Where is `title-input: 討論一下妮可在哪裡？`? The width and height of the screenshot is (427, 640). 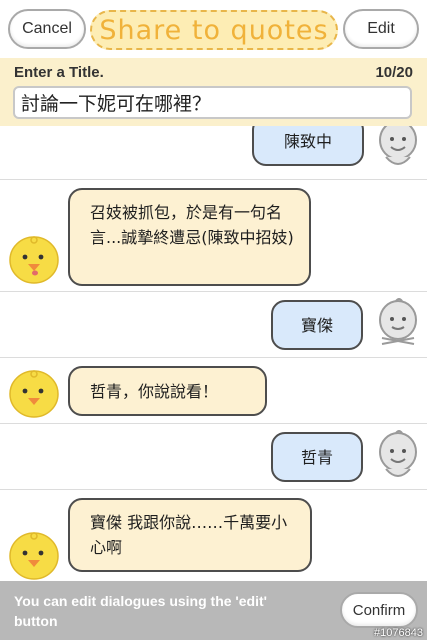 title-input: 討論一下妮可在哪裡？ is located at coordinates (212, 102).